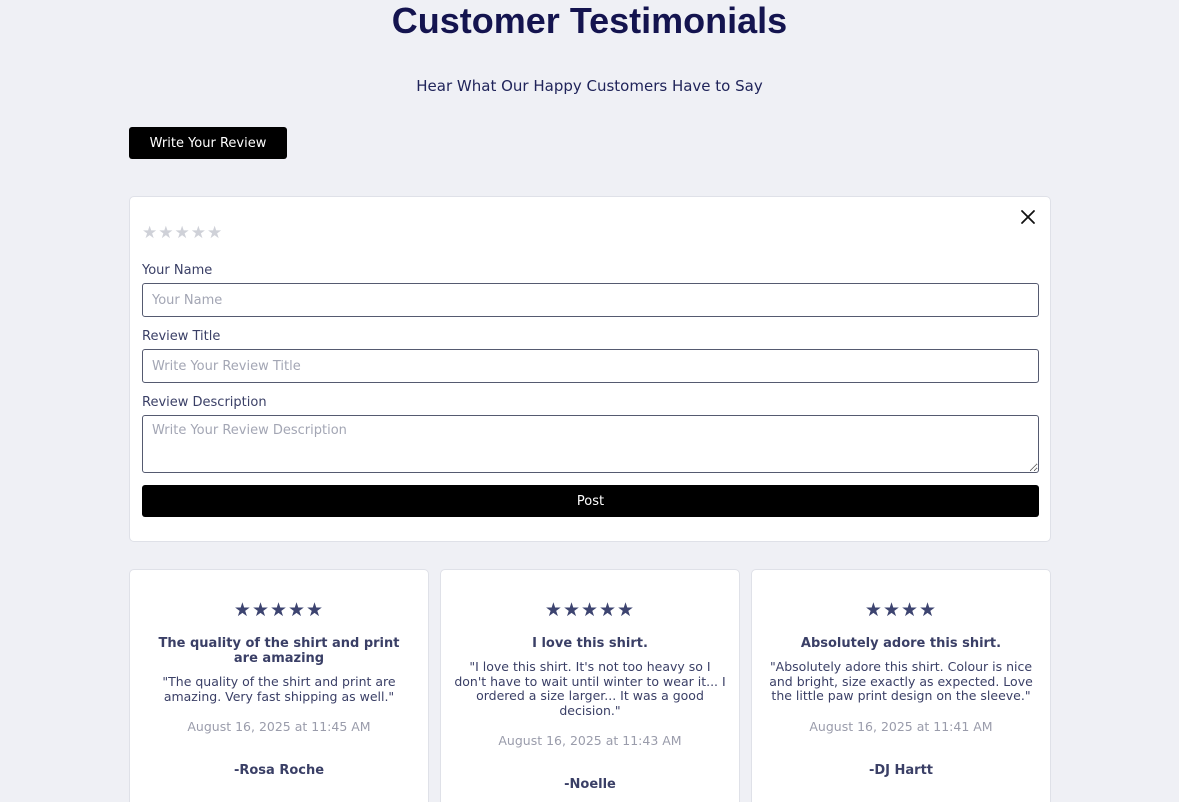  What do you see at coordinates (590, 300) in the screenshot?
I see `name-input` at bounding box center [590, 300].